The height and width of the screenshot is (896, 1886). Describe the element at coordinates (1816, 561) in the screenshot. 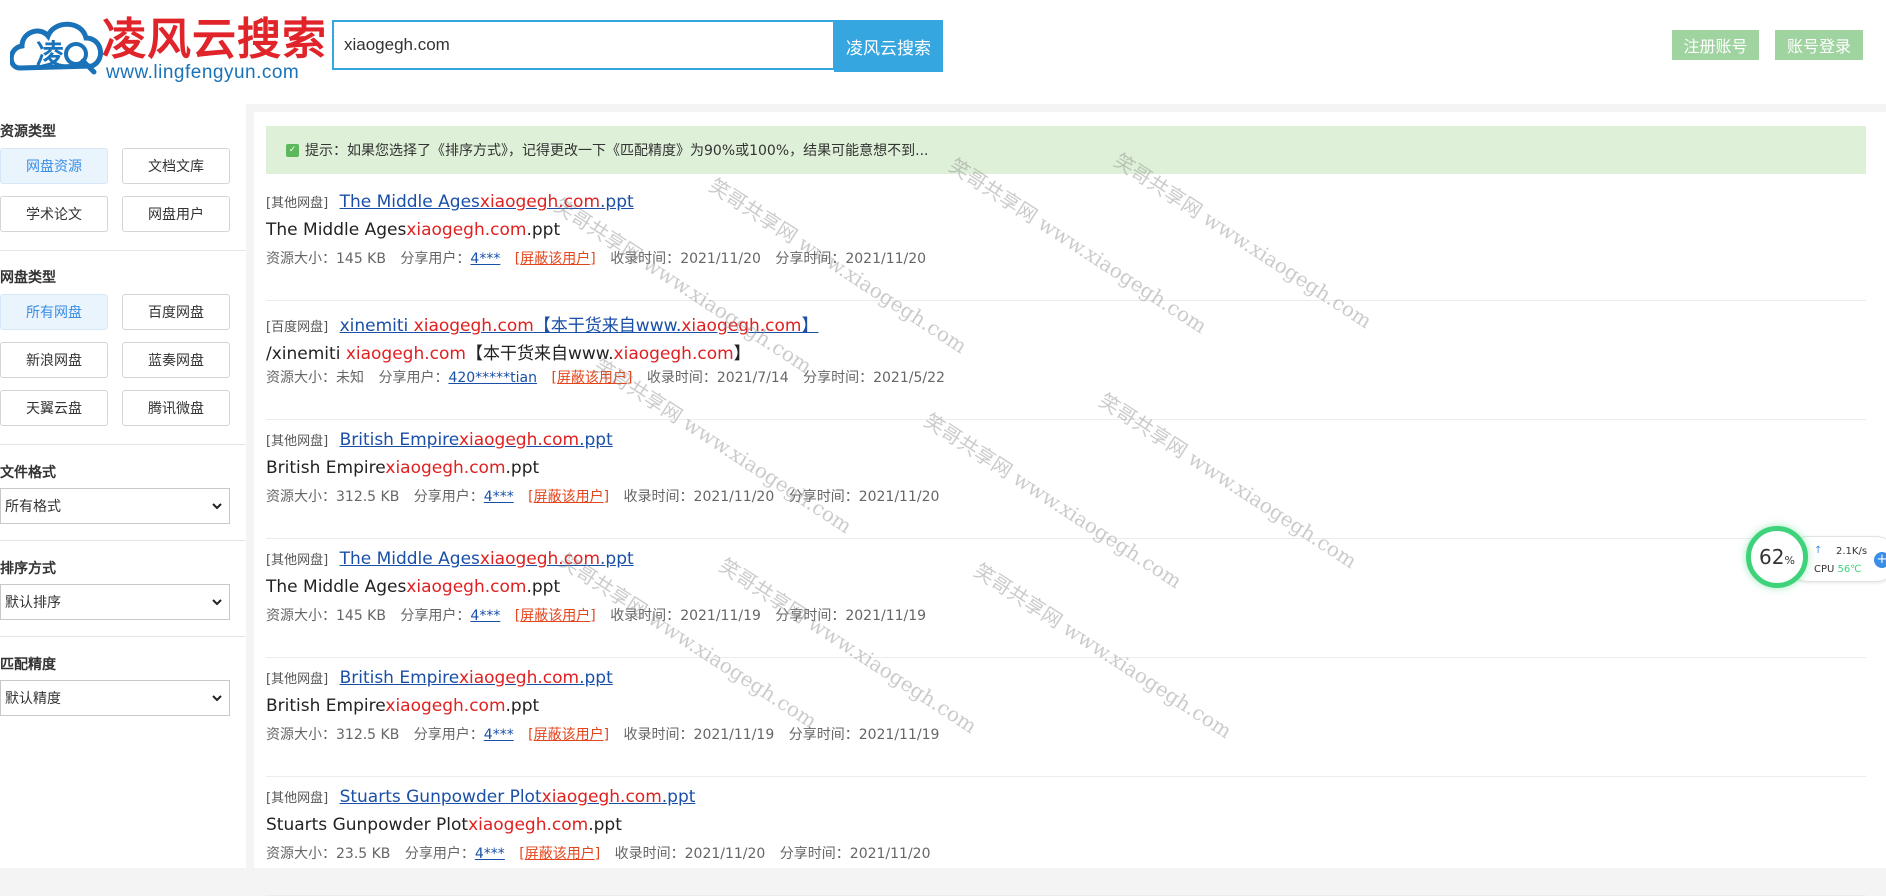

I see `cpu-monitor-widget: 62% ↑ 2.1K/s CPU 56℃ +` at that location.